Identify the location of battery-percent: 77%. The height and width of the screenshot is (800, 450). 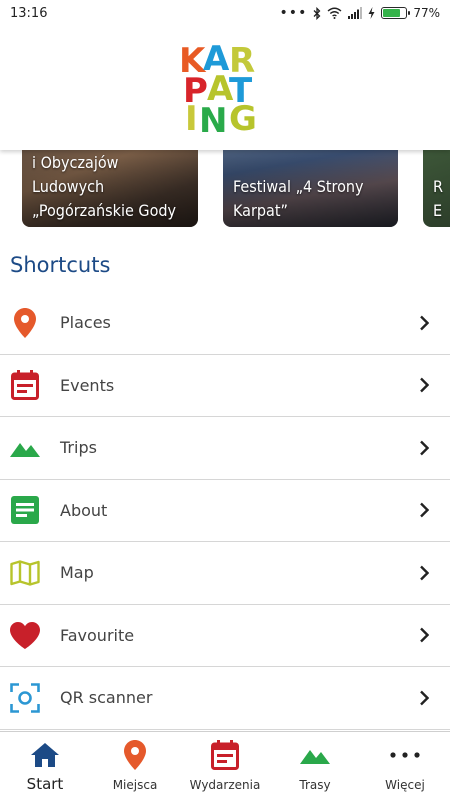
(426, 13).